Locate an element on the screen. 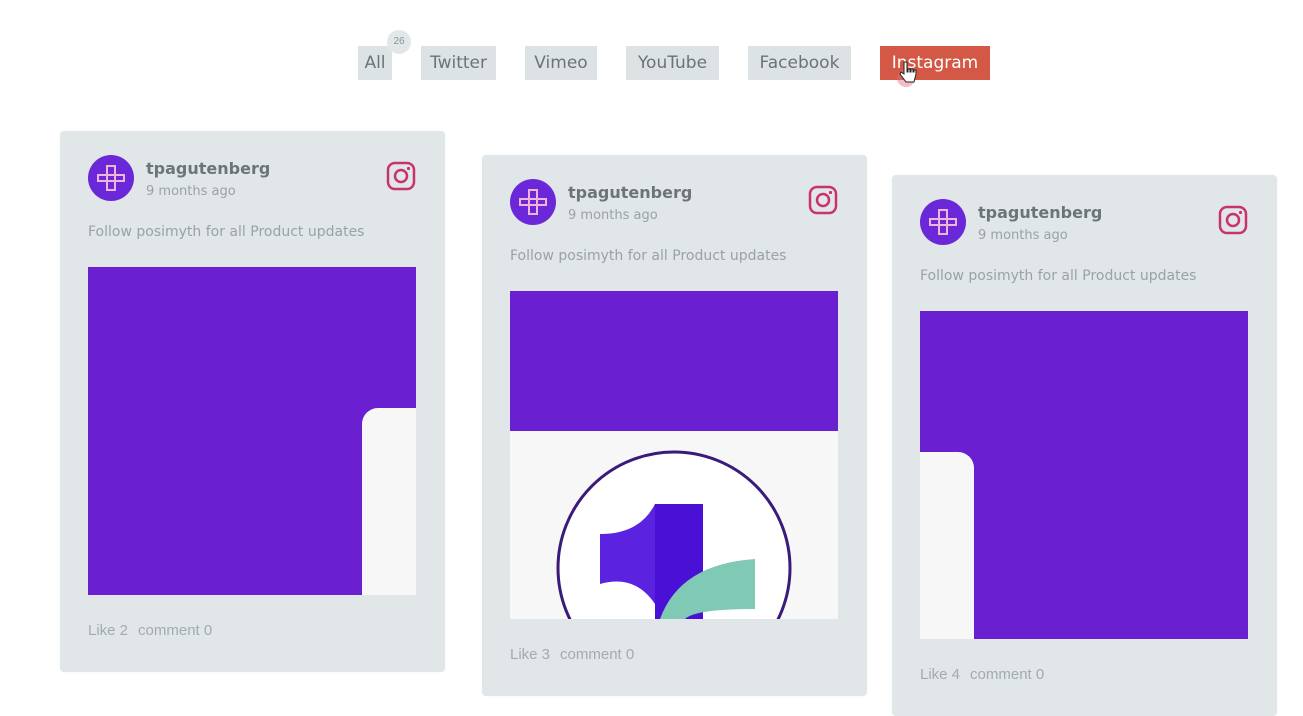 The image size is (1303, 716). post-stats: Like 3 comment 0 is located at coordinates (577, 654).